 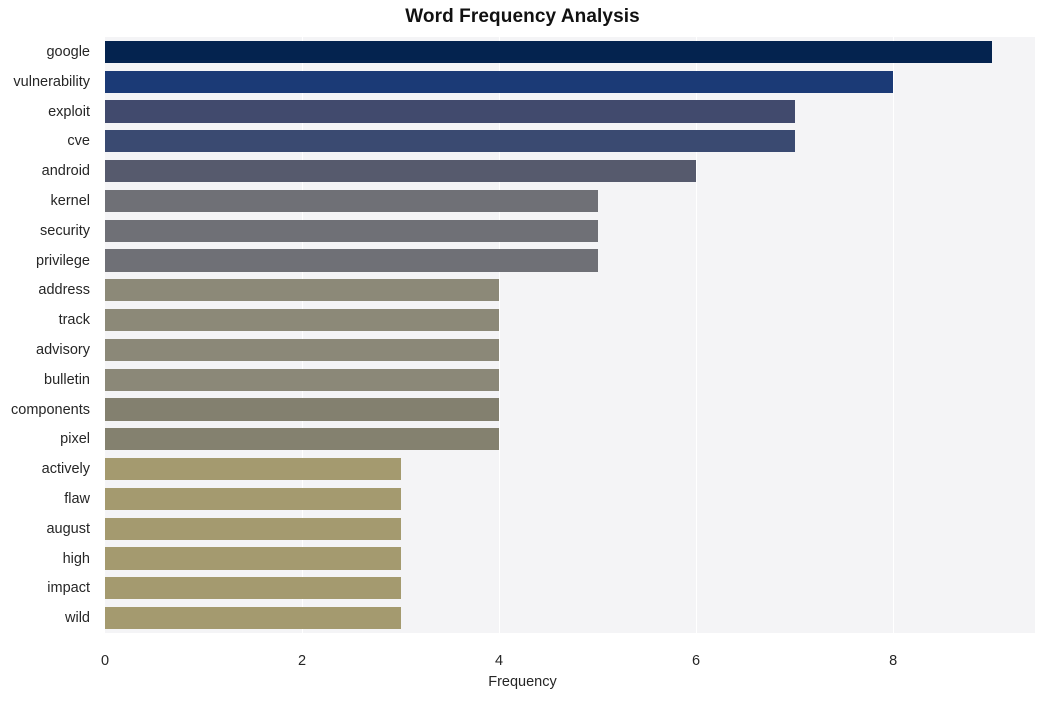 What do you see at coordinates (64, 290) in the screenshot?
I see `y-tick-label-address: address` at bounding box center [64, 290].